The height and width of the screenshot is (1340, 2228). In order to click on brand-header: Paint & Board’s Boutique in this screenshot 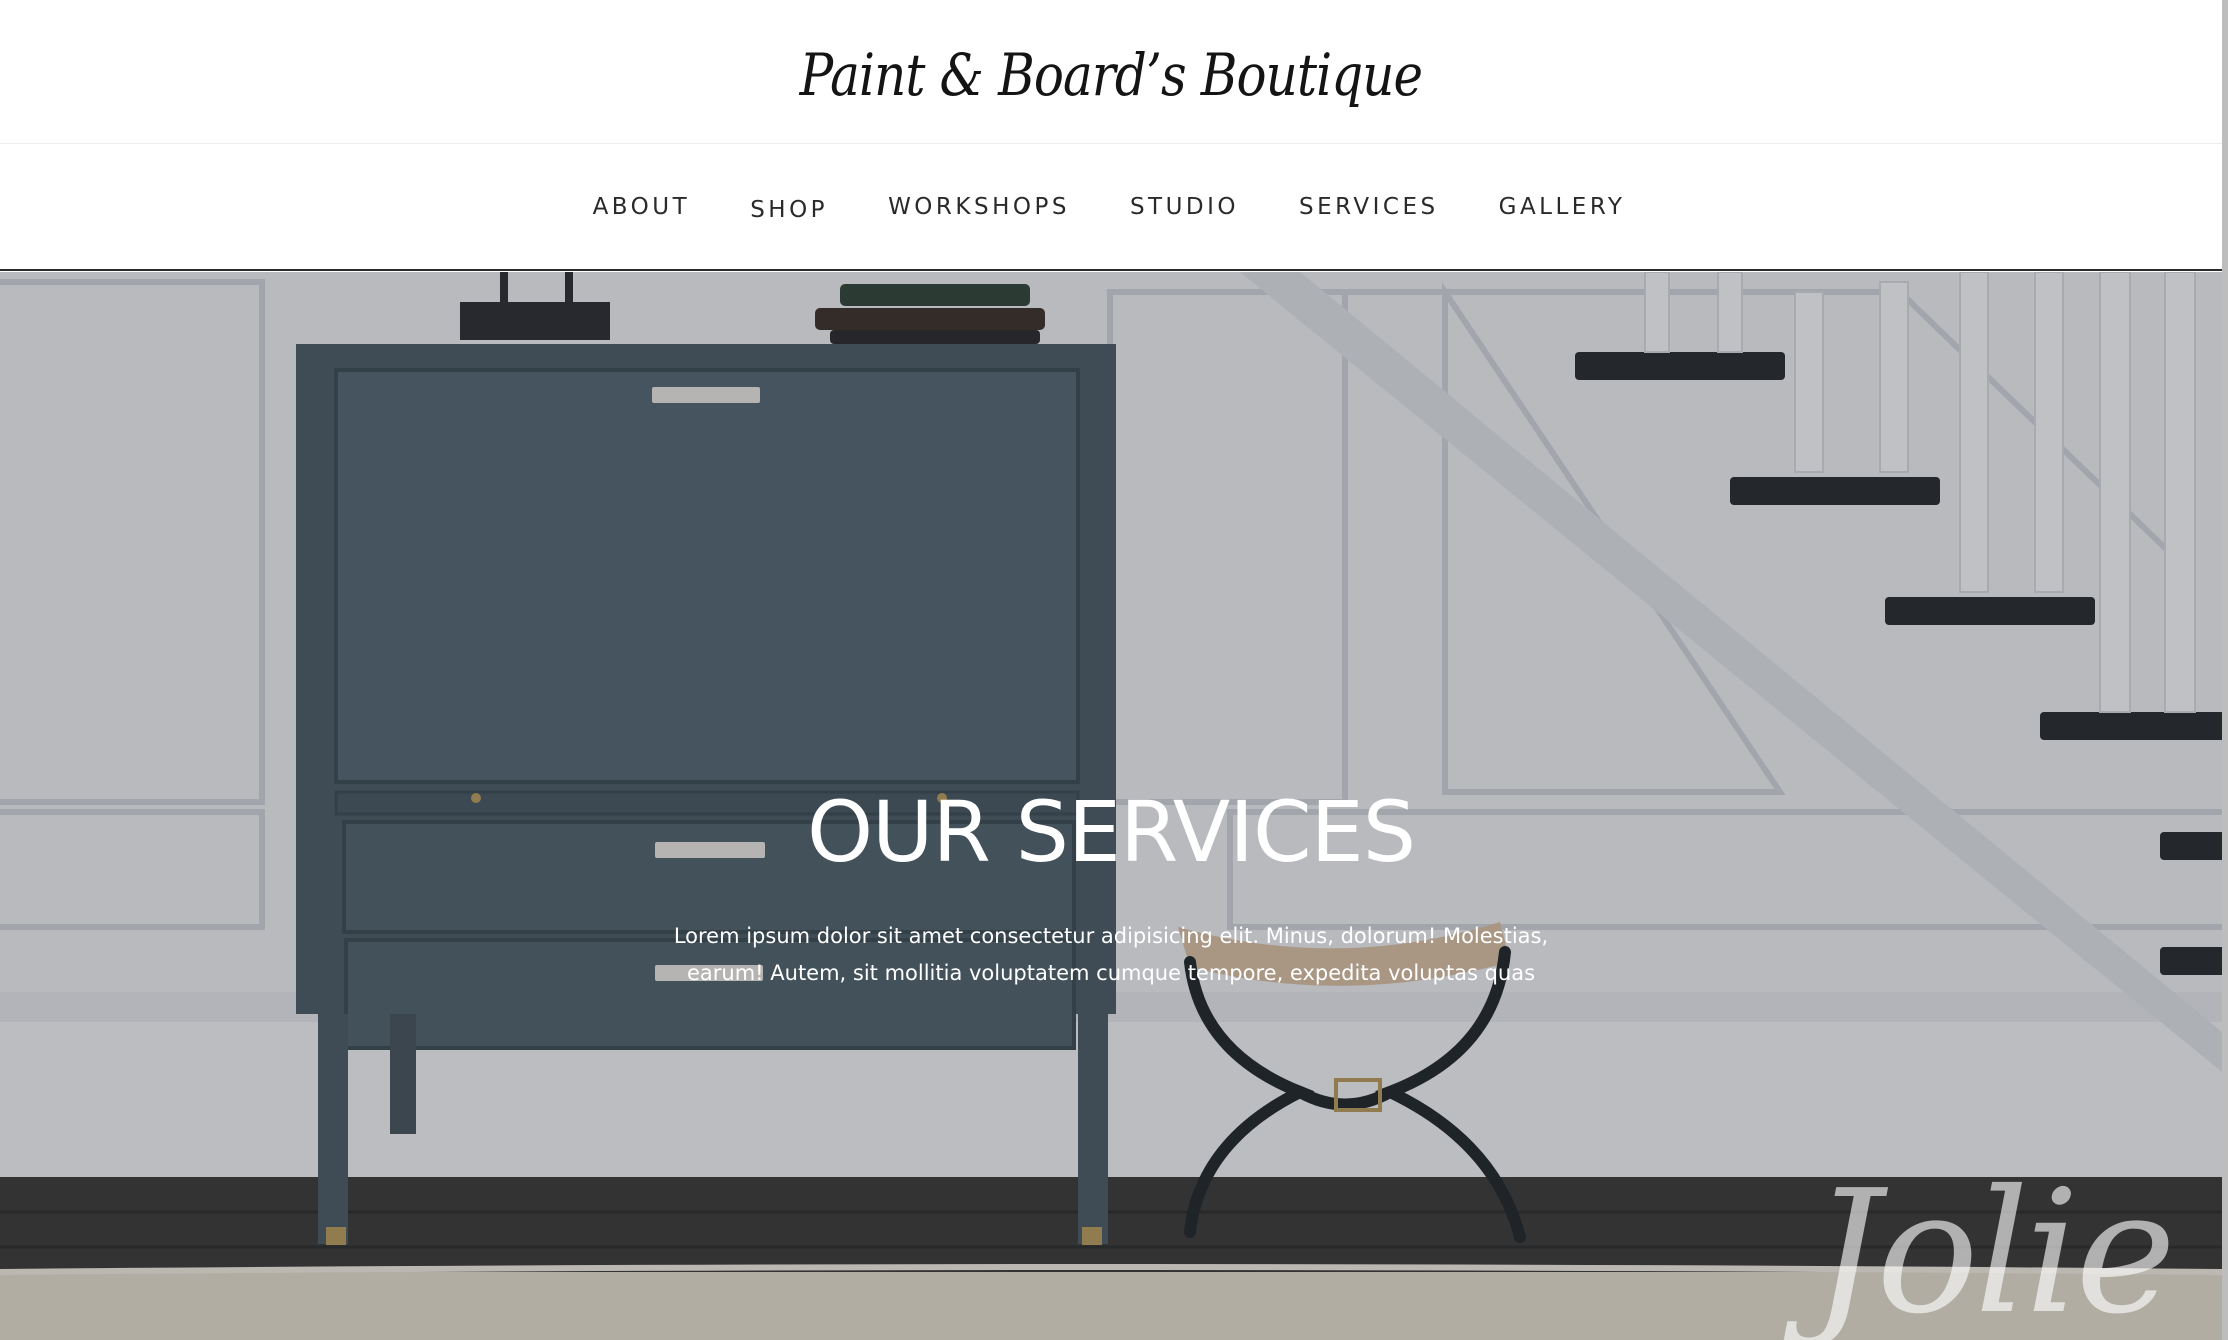, I will do `click(1111, 72)`.